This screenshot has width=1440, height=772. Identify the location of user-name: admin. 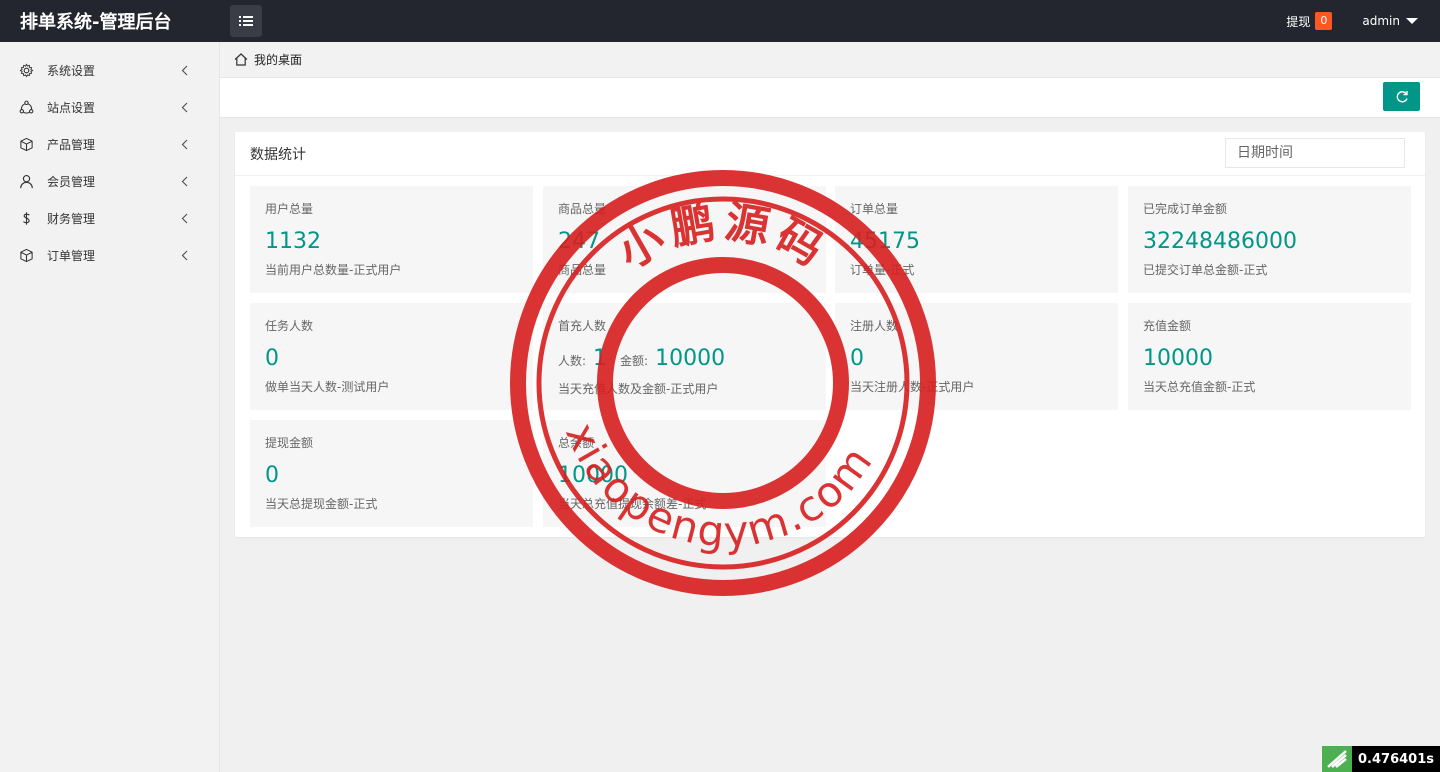
(1381, 21).